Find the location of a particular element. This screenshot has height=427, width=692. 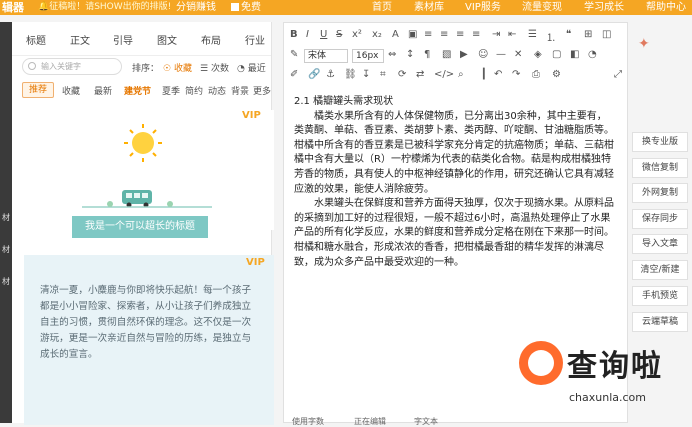

filter-summer: 夏季 is located at coordinates (171, 90).